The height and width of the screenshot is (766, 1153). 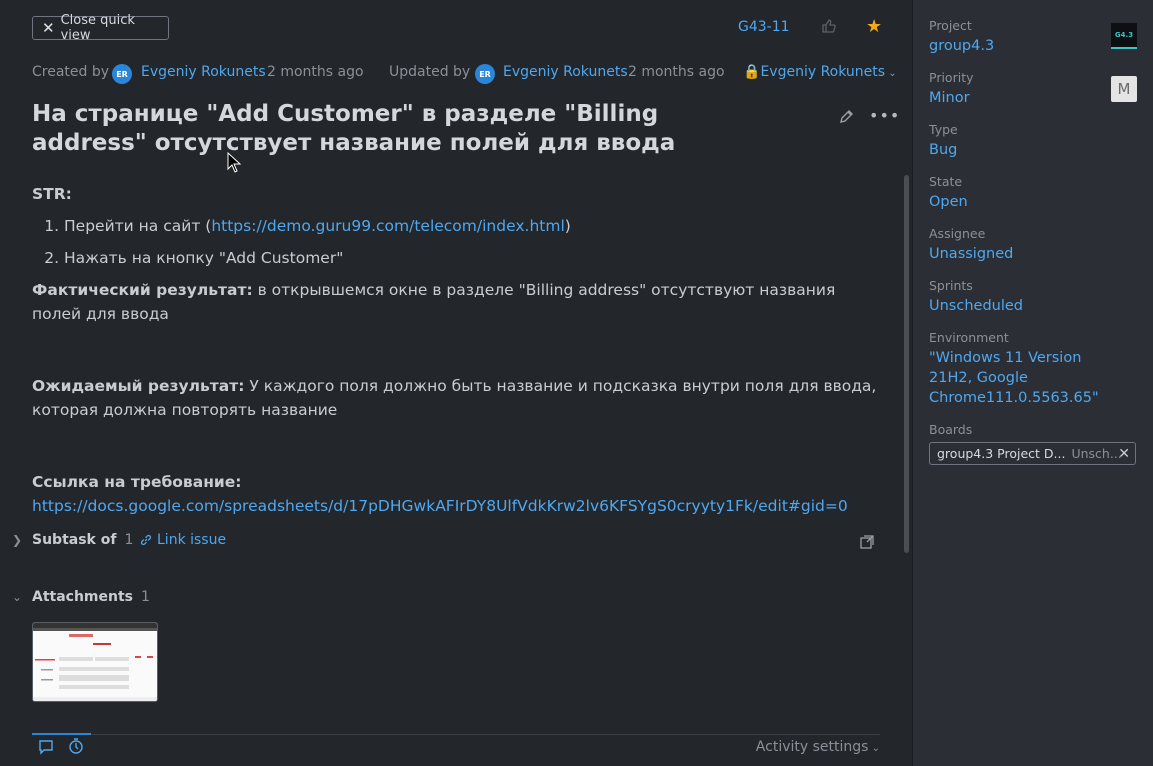 What do you see at coordinates (1124, 454) in the screenshot?
I see `remove-board-icon: ✕` at bounding box center [1124, 454].